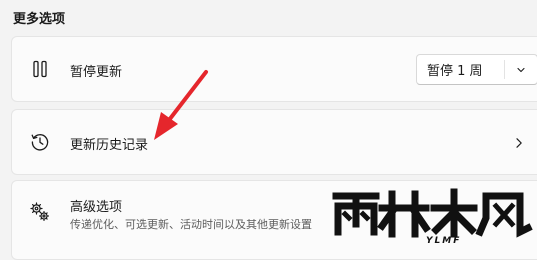 This screenshot has width=537, height=260. Describe the element at coordinates (40, 69) in the screenshot. I see `pause-icon` at that location.